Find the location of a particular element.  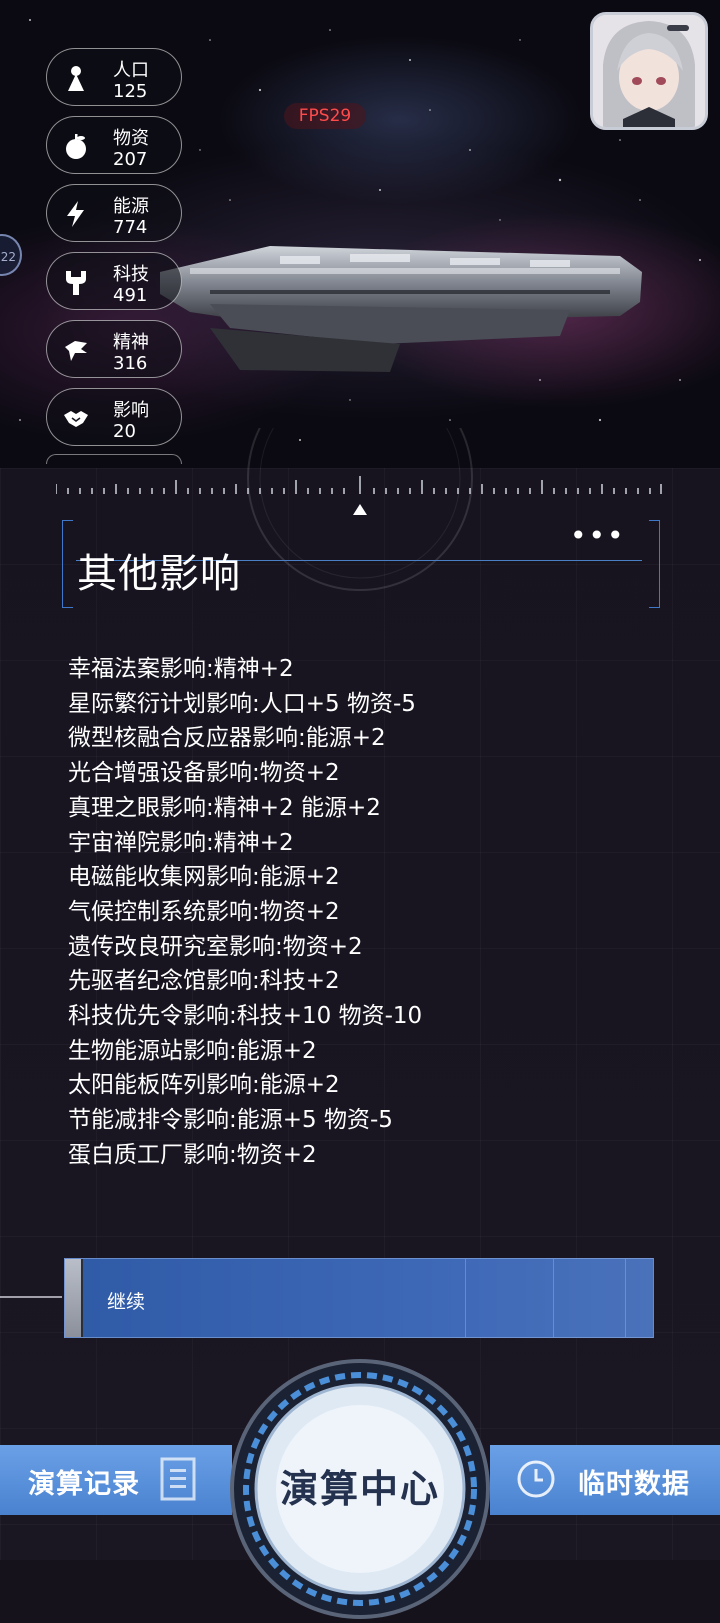

character-avatar is located at coordinates (649, 71).